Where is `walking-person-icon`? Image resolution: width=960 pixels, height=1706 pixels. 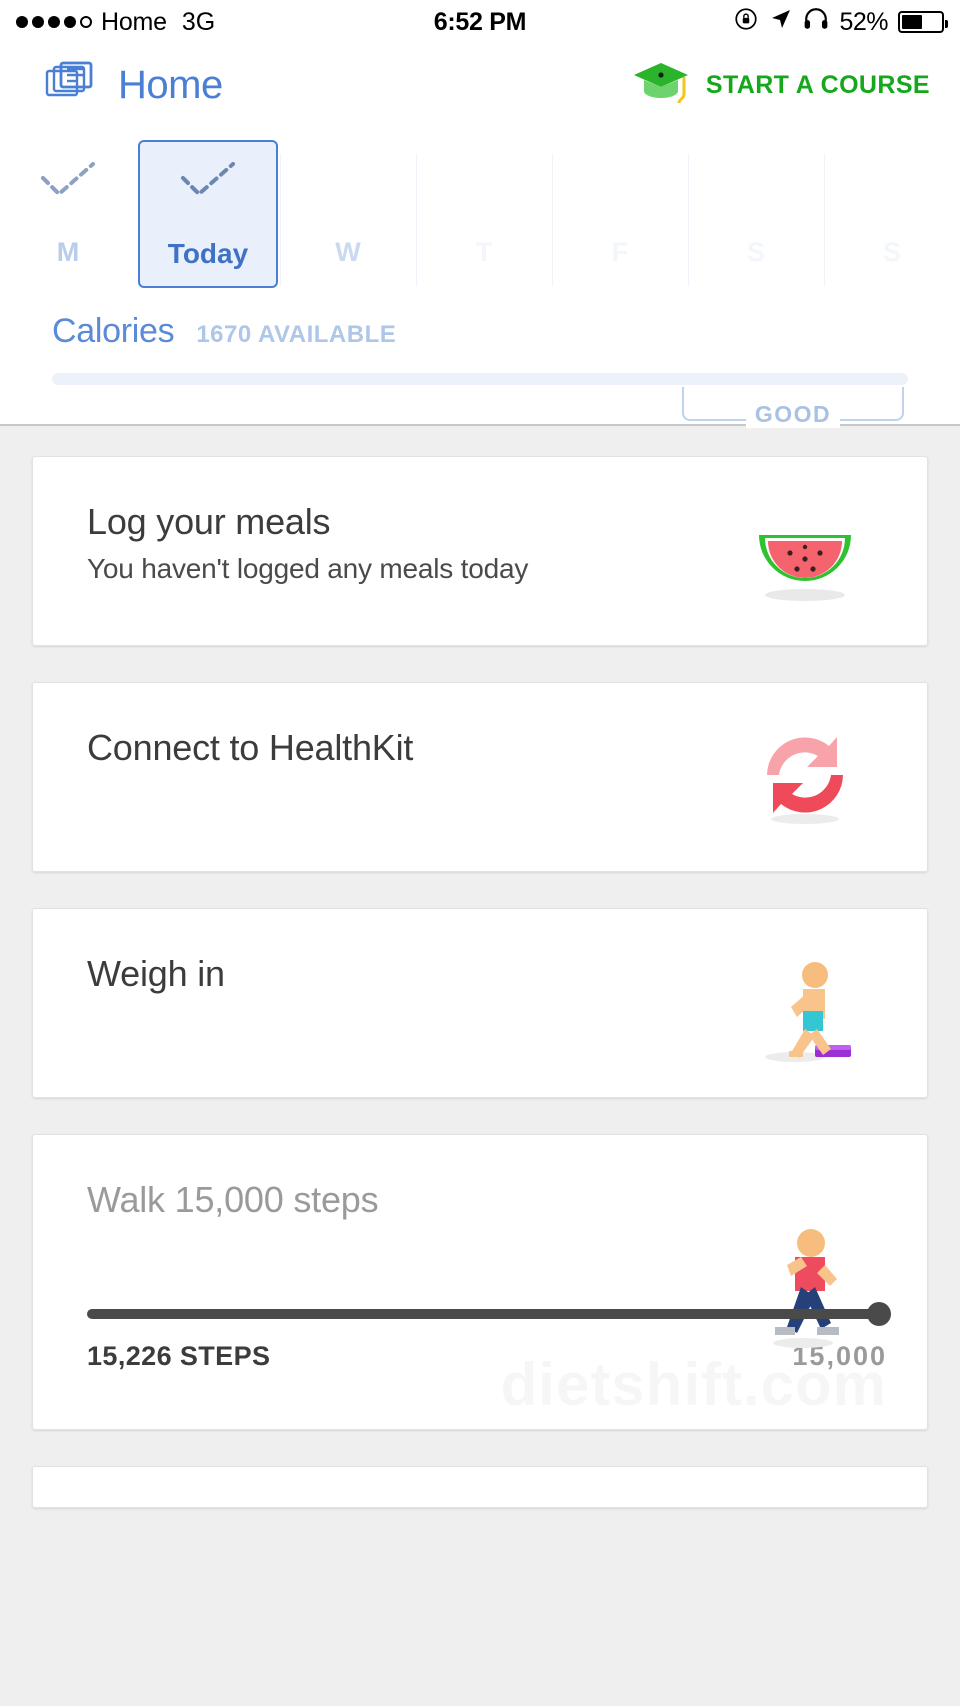
walking-person-icon is located at coordinates (805, 1284).